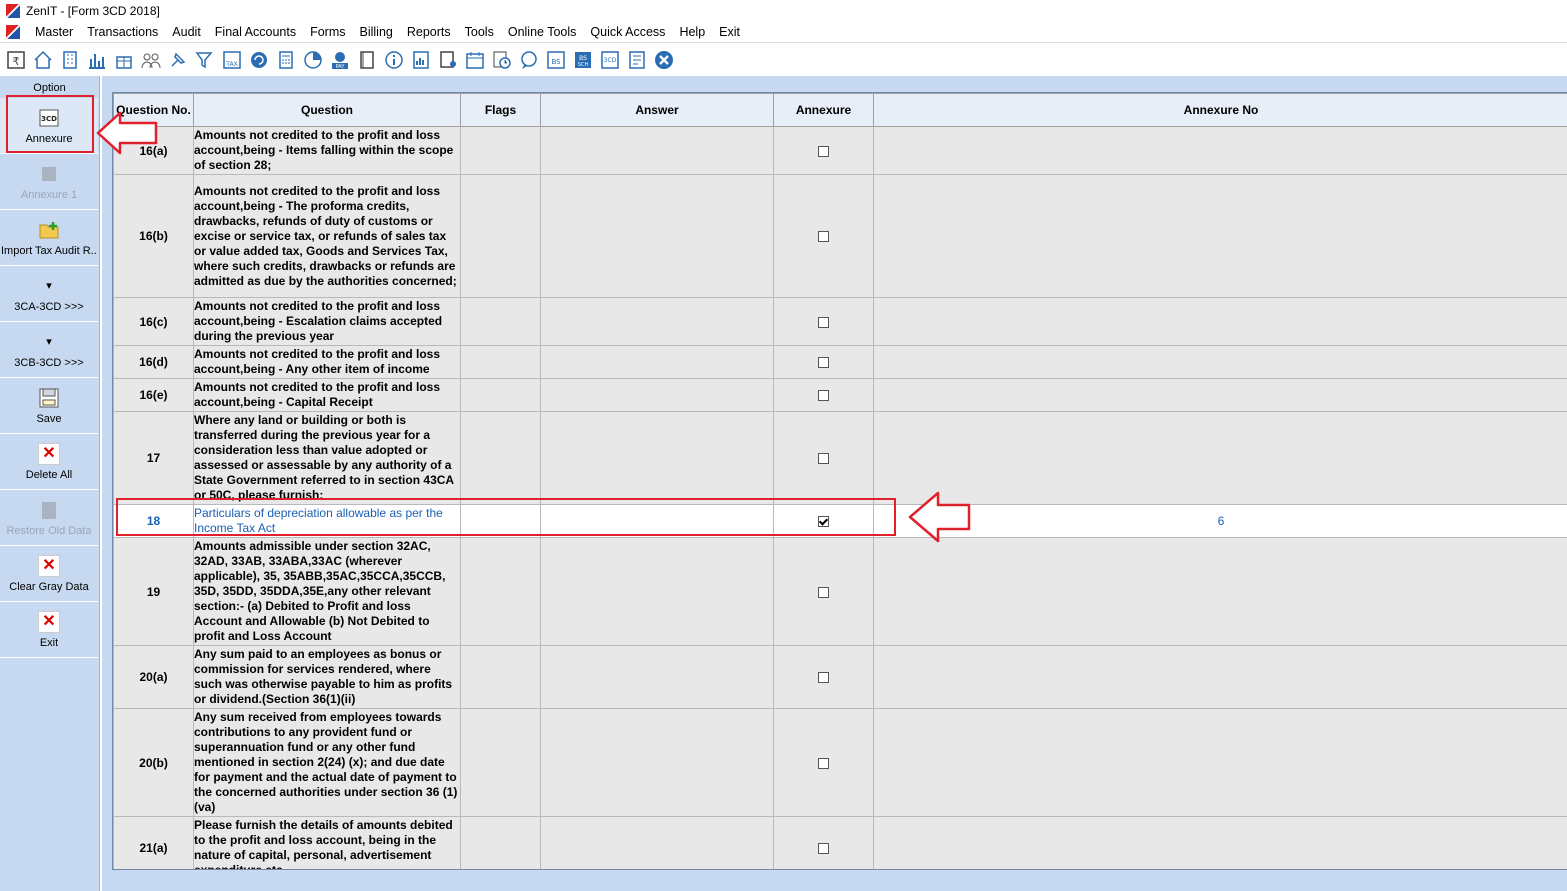  Describe the element at coordinates (1220, 110) in the screenshot. I see `col-header-annexure-no: Annexure No` at that location.